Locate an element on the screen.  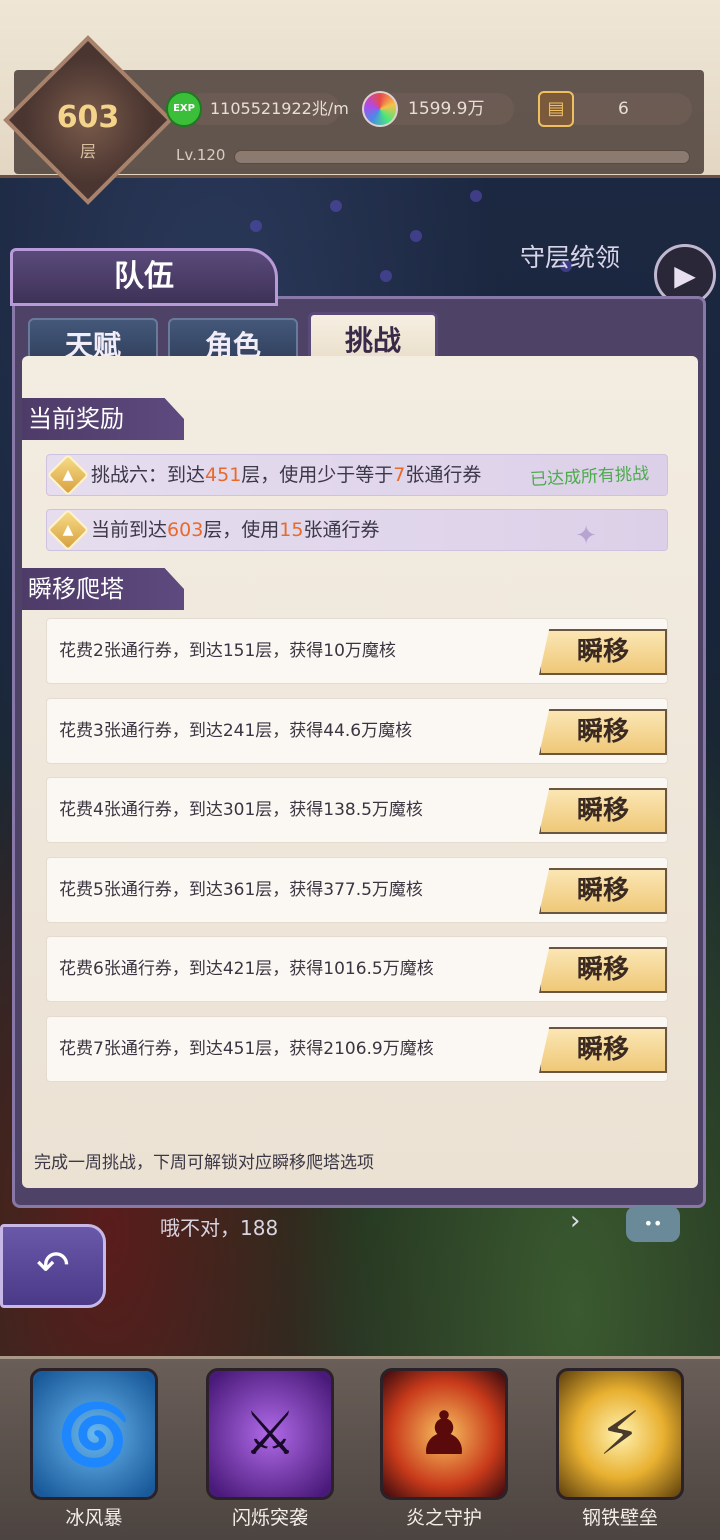
level-label: Lv.120 is located at coordinates (201, 155).